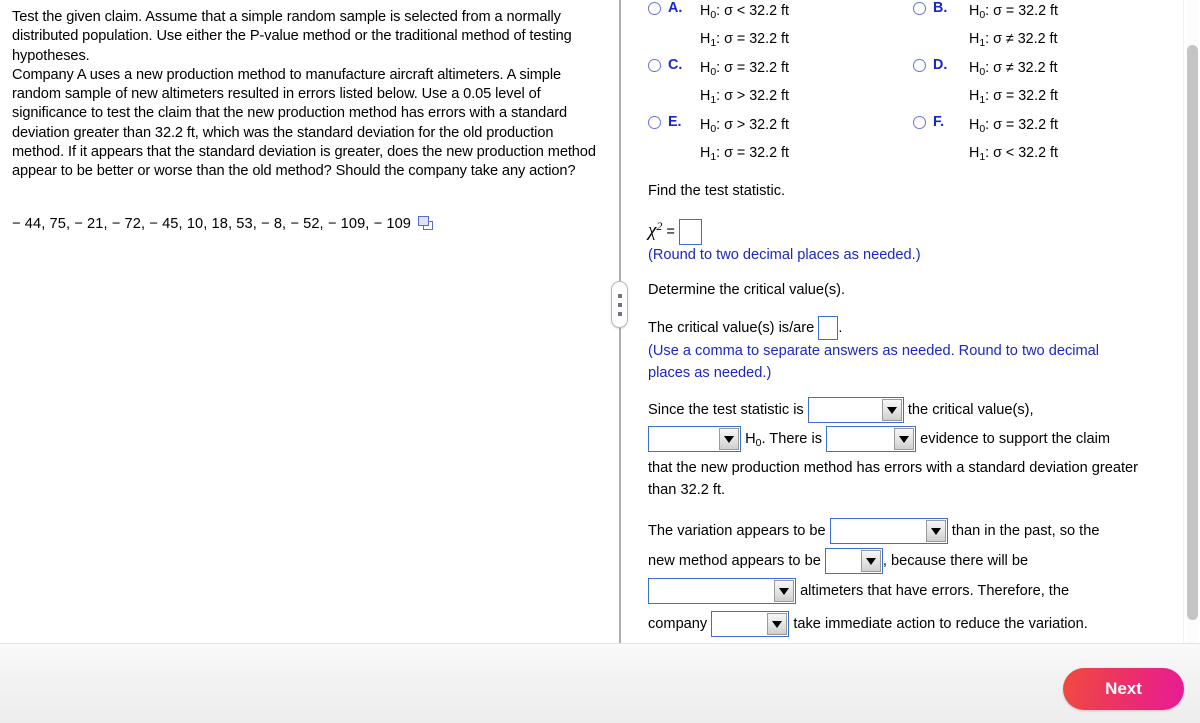 The height and width of the screenshot is (723, 1200). I want to click on since-suffix: the critical value(s),, so click(970, 409).